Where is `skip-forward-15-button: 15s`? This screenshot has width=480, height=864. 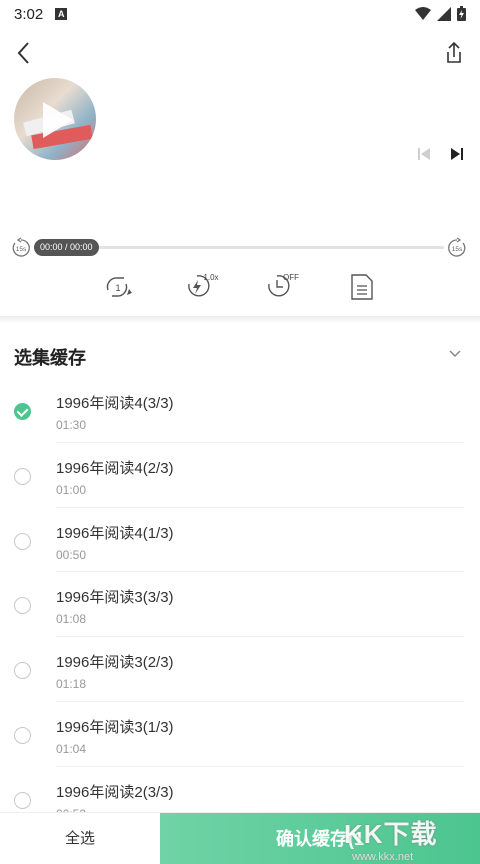
skip-forward-15-button: 15s is located at coordinates (457, 248).